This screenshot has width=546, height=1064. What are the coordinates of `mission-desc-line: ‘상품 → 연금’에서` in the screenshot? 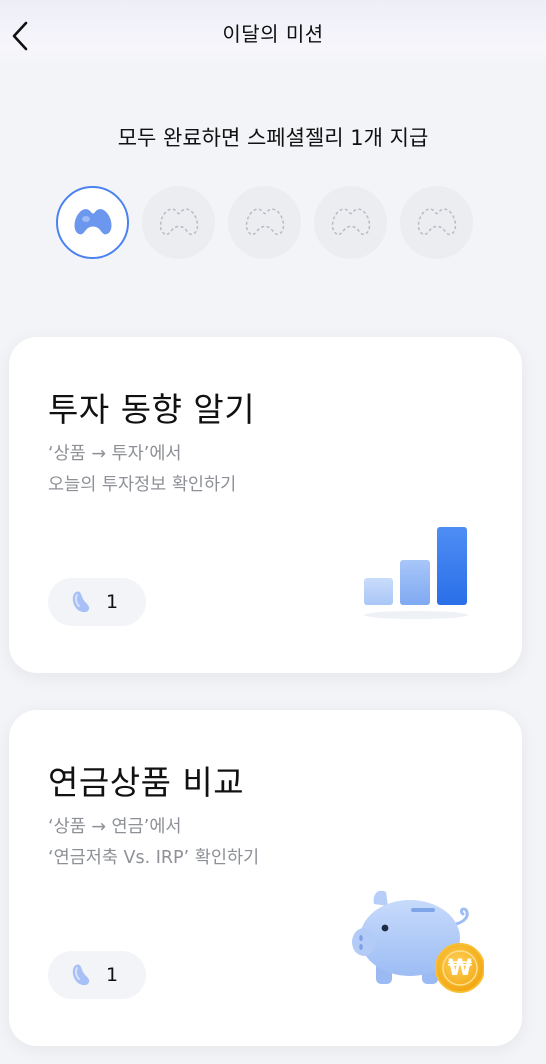 It's located at (115, 827).